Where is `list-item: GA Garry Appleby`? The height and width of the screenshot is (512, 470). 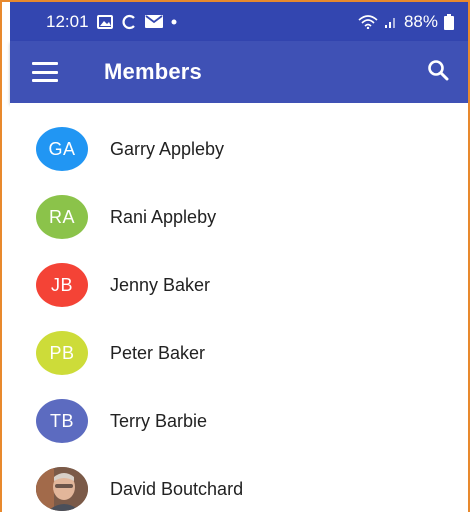
list-item: GA Garry Appleby is located at coordinates (239, 149).